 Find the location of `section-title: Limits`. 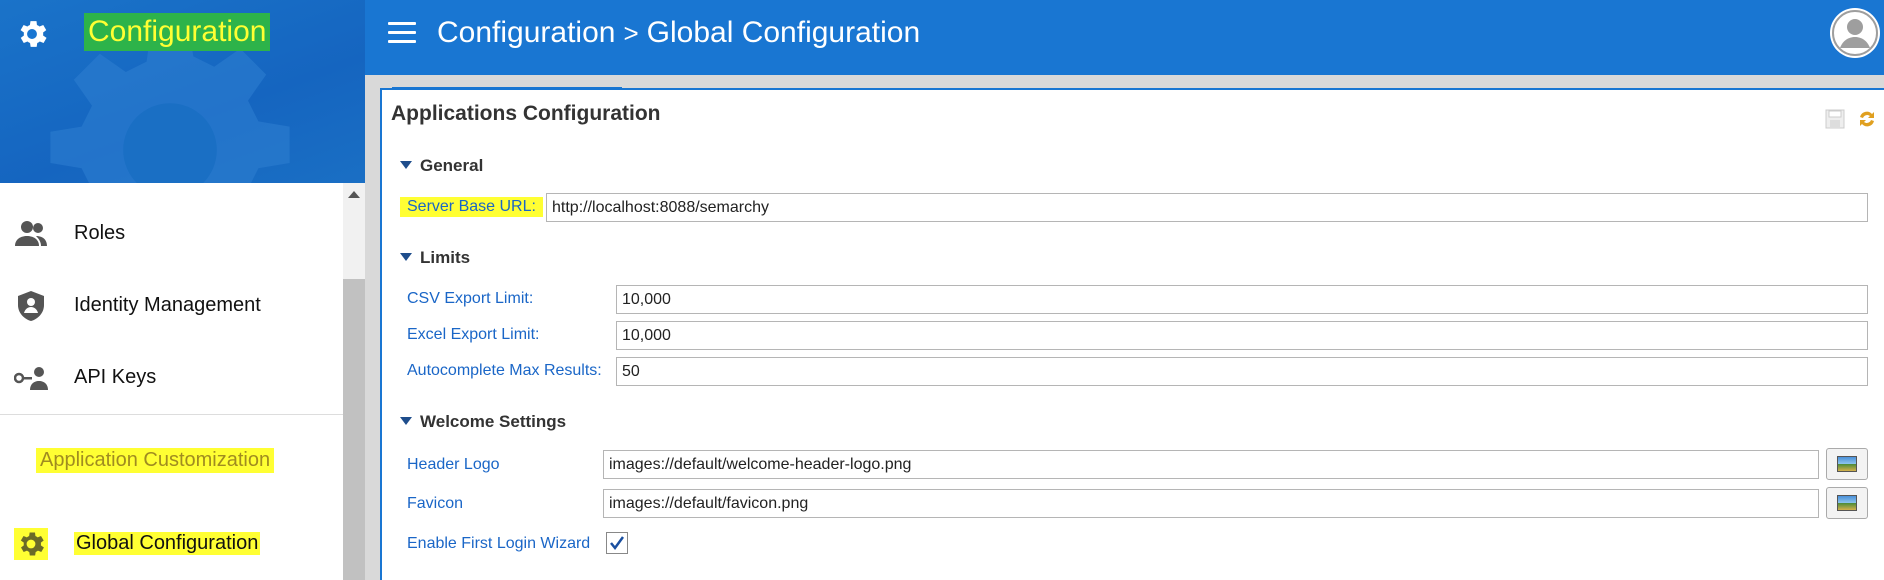

section-title: Limits is located at coordinates (445, 257).